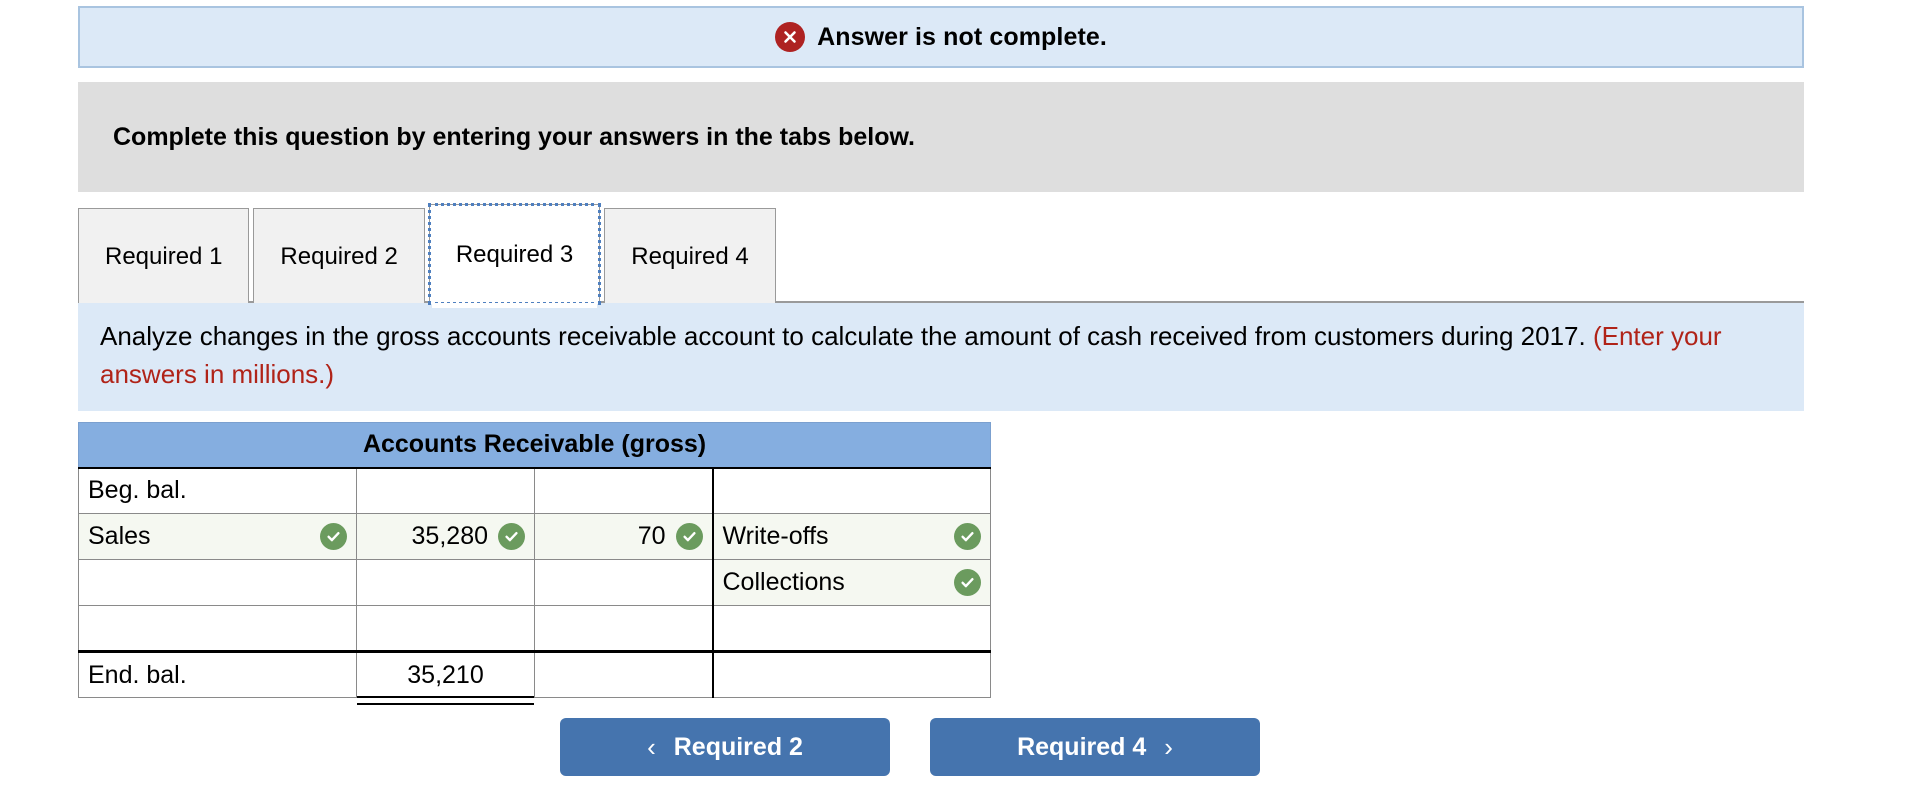 This screenshot has height=802, width=1928. Describe the element at coordinates (775, 536) in the screenshot. I see `row-1-right-label: Write-offs` at that location.